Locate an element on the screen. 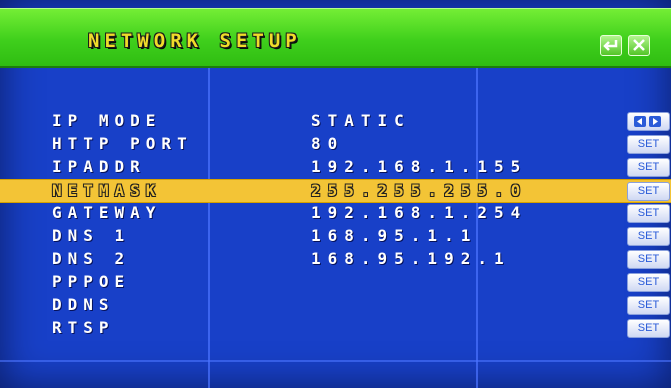 This screenshot has height=388, width=671. left-right-arrows-icon is located at coordinates (647, 121).